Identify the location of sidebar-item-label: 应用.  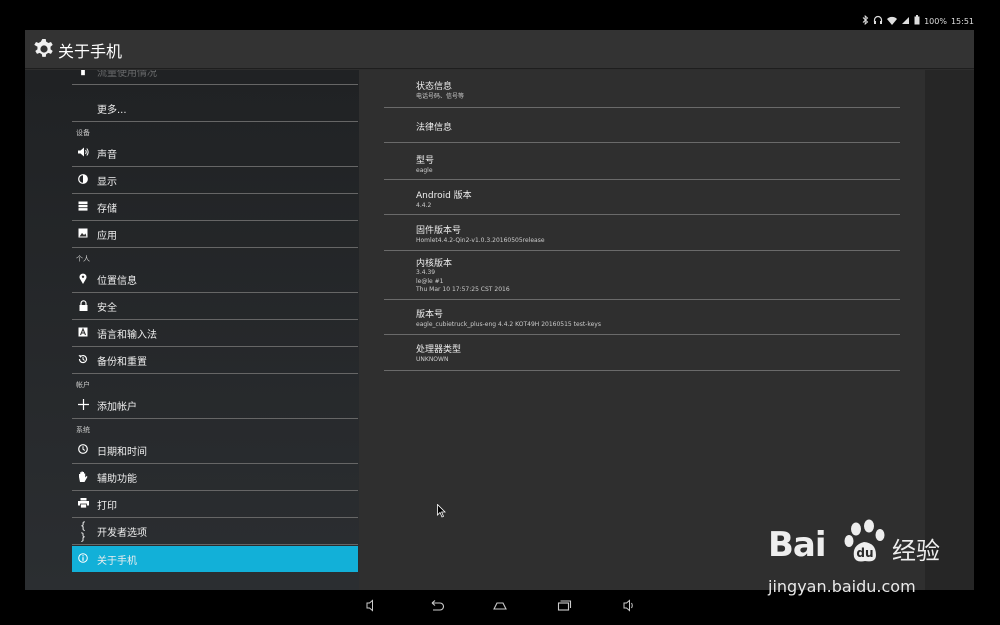
(107, 236).